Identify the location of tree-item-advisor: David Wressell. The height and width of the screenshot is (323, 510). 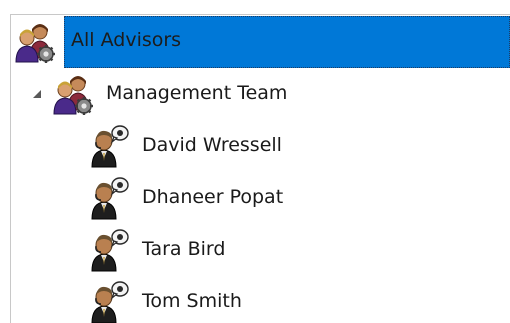
(212, 145).